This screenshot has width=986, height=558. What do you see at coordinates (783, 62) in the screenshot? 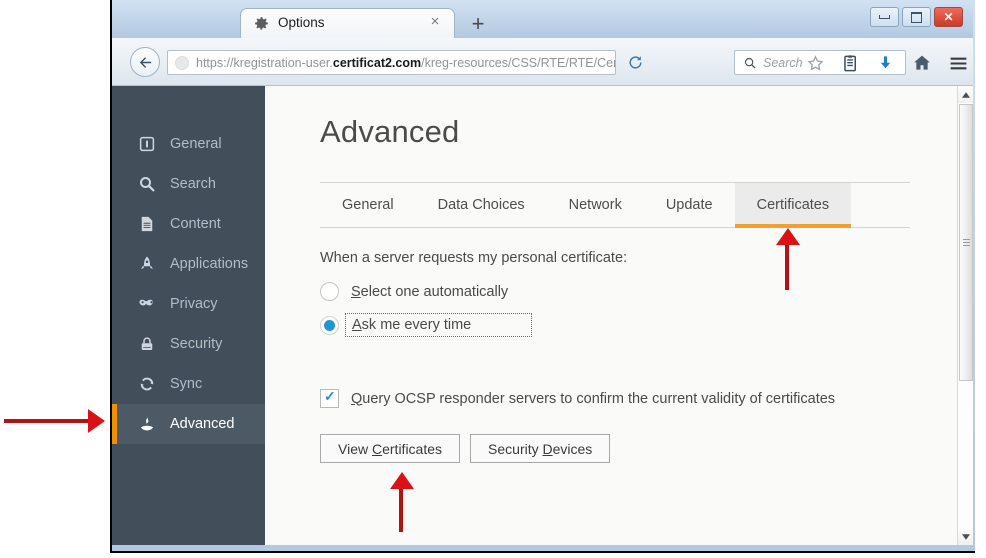
I see `search-placeholder-label: Search` at bounding box center [783, 62].